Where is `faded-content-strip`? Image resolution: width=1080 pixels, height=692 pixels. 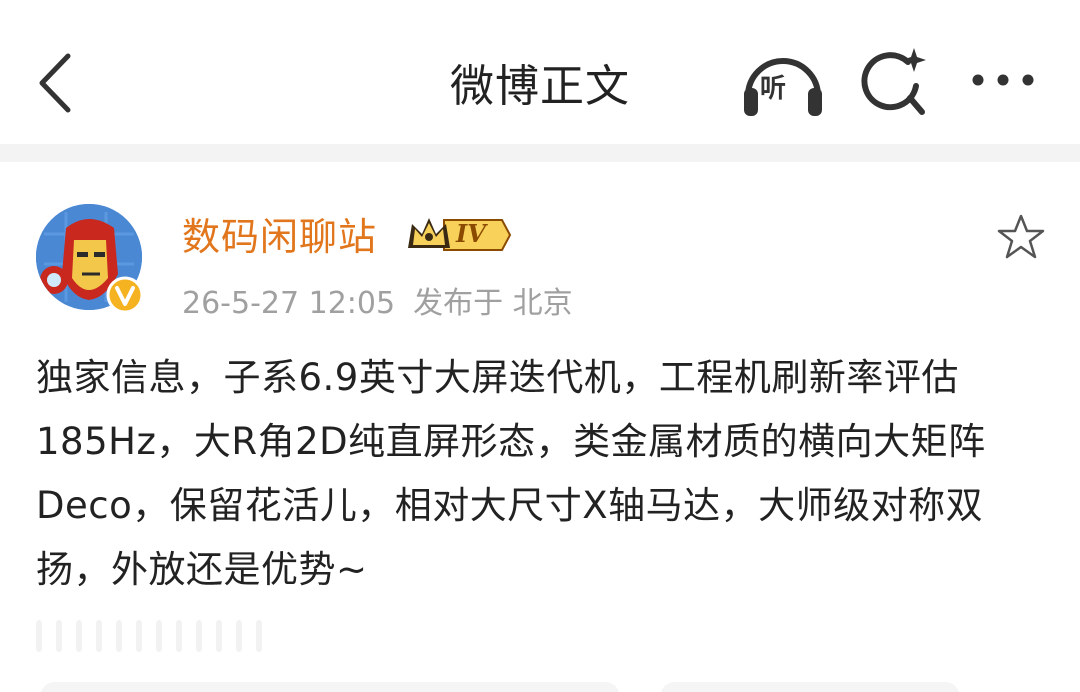 faded-content-strip is located at coordinates (149, 638).